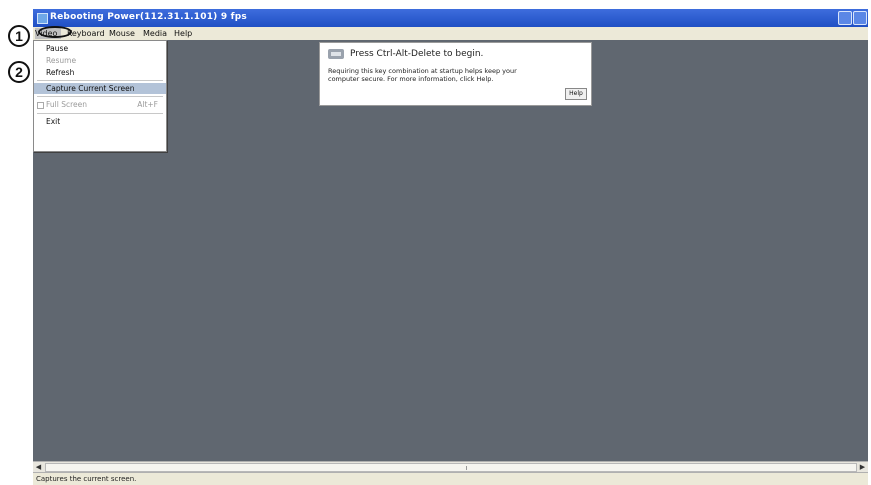  What do you see at coordinates (100, 104) in the screenshot?
I see `menu-item-full-screen: Full Screen Alt+F` at bounding box center [100, 104].